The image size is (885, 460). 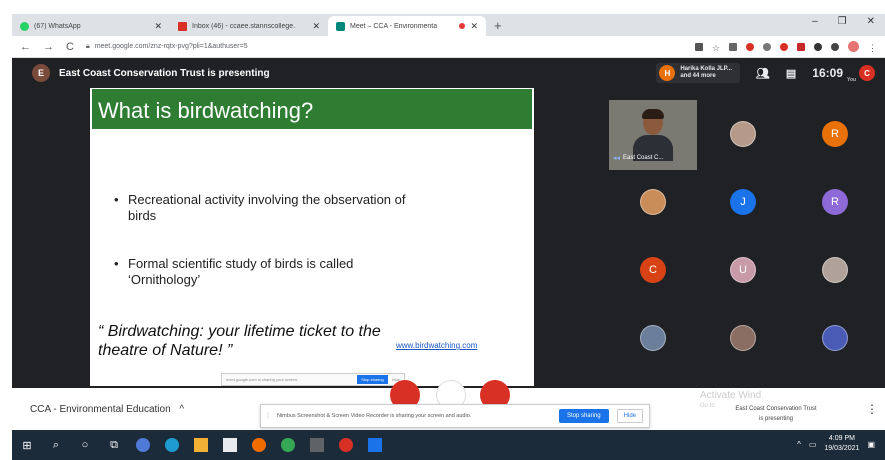 I want to click on participant-avatar: J, so click(x=743, y=202).